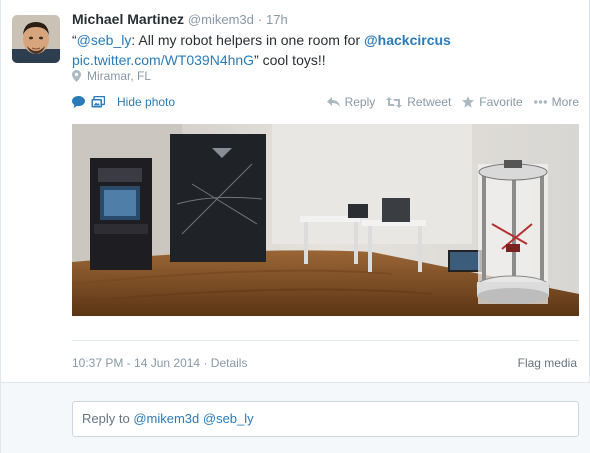 This screenshot has width=590, height=453. I want to click on tweet-header: Michael Martinez @mikem3d · 17h, so click(180, 19).